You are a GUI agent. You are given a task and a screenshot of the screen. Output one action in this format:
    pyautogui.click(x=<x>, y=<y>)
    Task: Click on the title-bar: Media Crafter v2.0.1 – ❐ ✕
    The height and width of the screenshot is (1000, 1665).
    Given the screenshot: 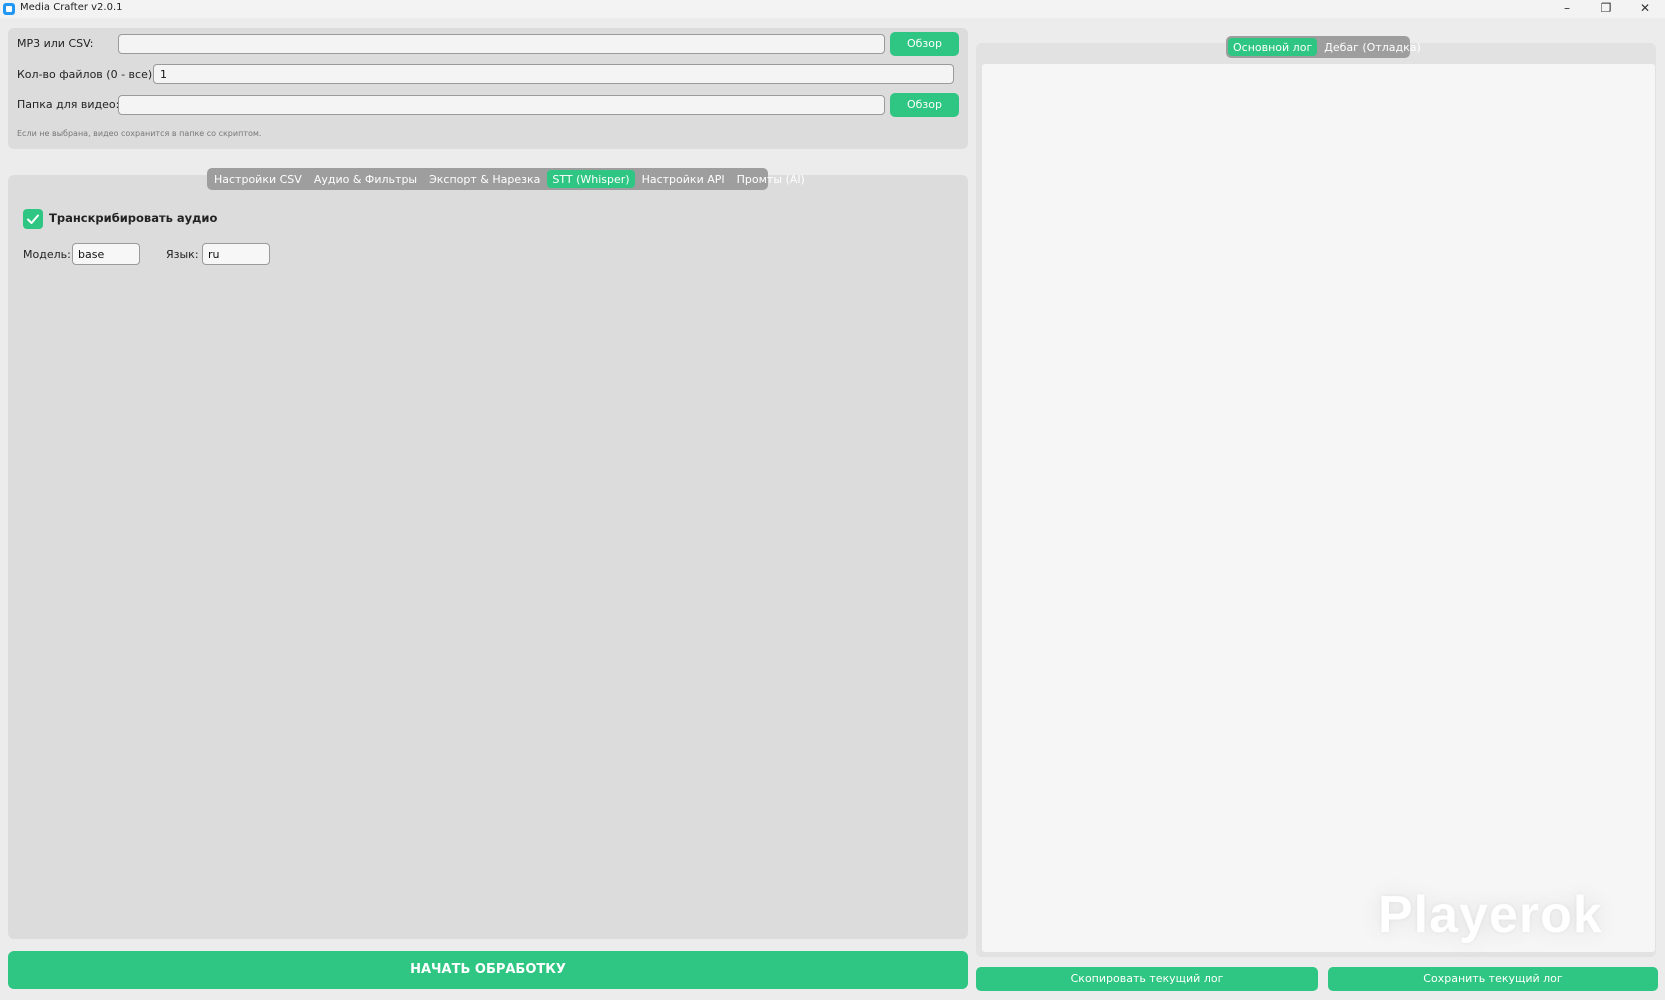 What is the action you would take?
    pyautogui.click(x=832, y=9)
    